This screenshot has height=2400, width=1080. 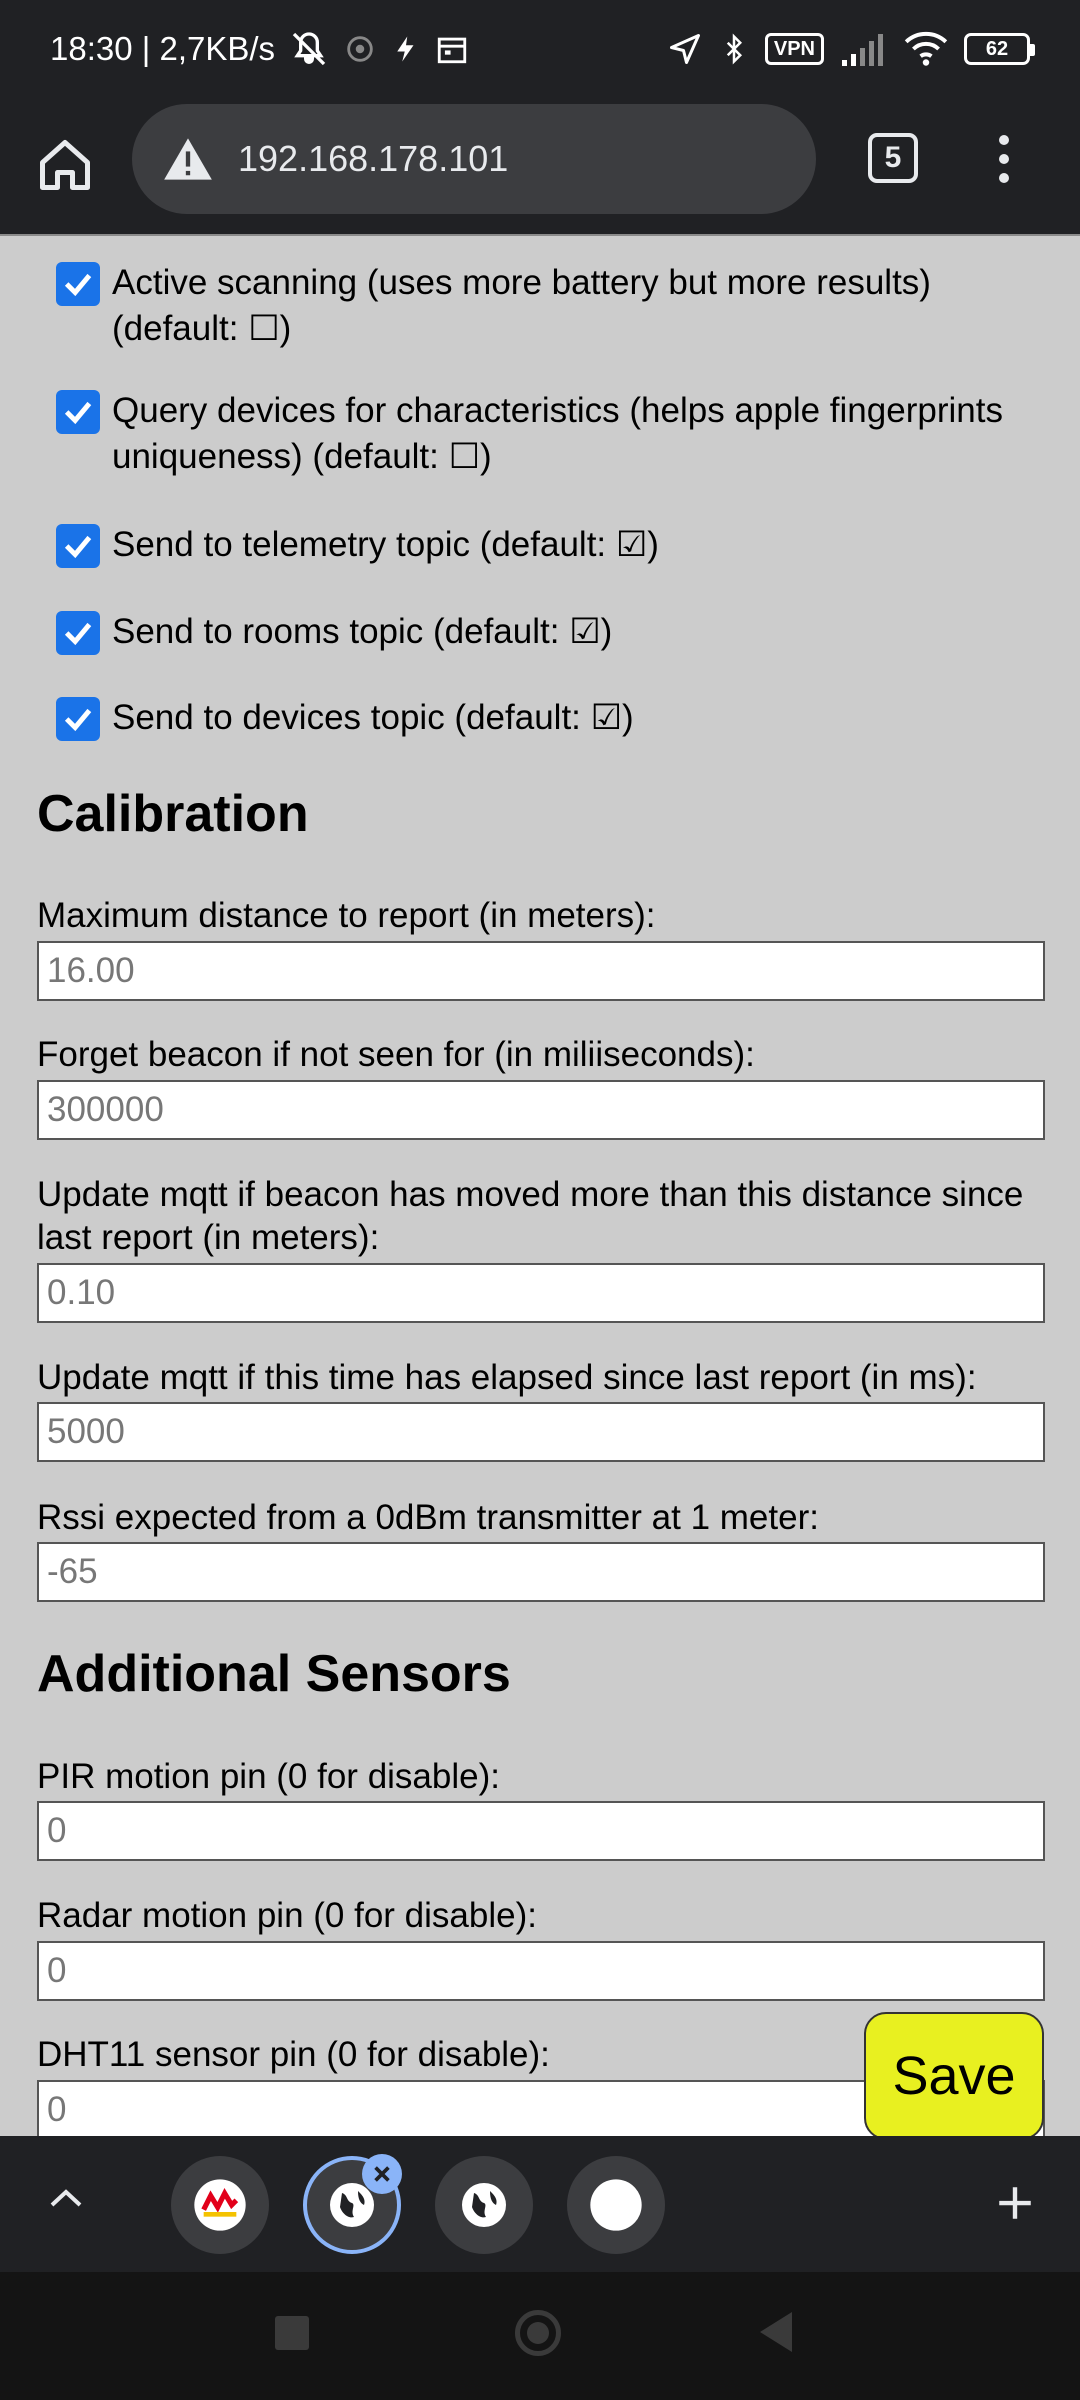 I want to click on checkbox-devices, so click(x=78, y=719).